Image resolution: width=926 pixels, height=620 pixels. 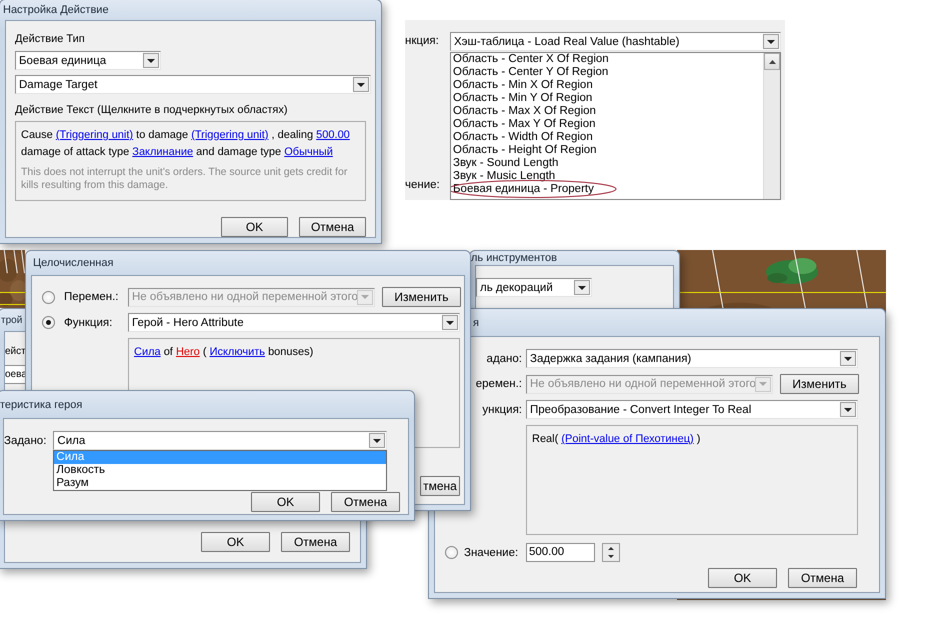 I want to click on dropdown-field: ль декораций, so click(x=534, y=287).